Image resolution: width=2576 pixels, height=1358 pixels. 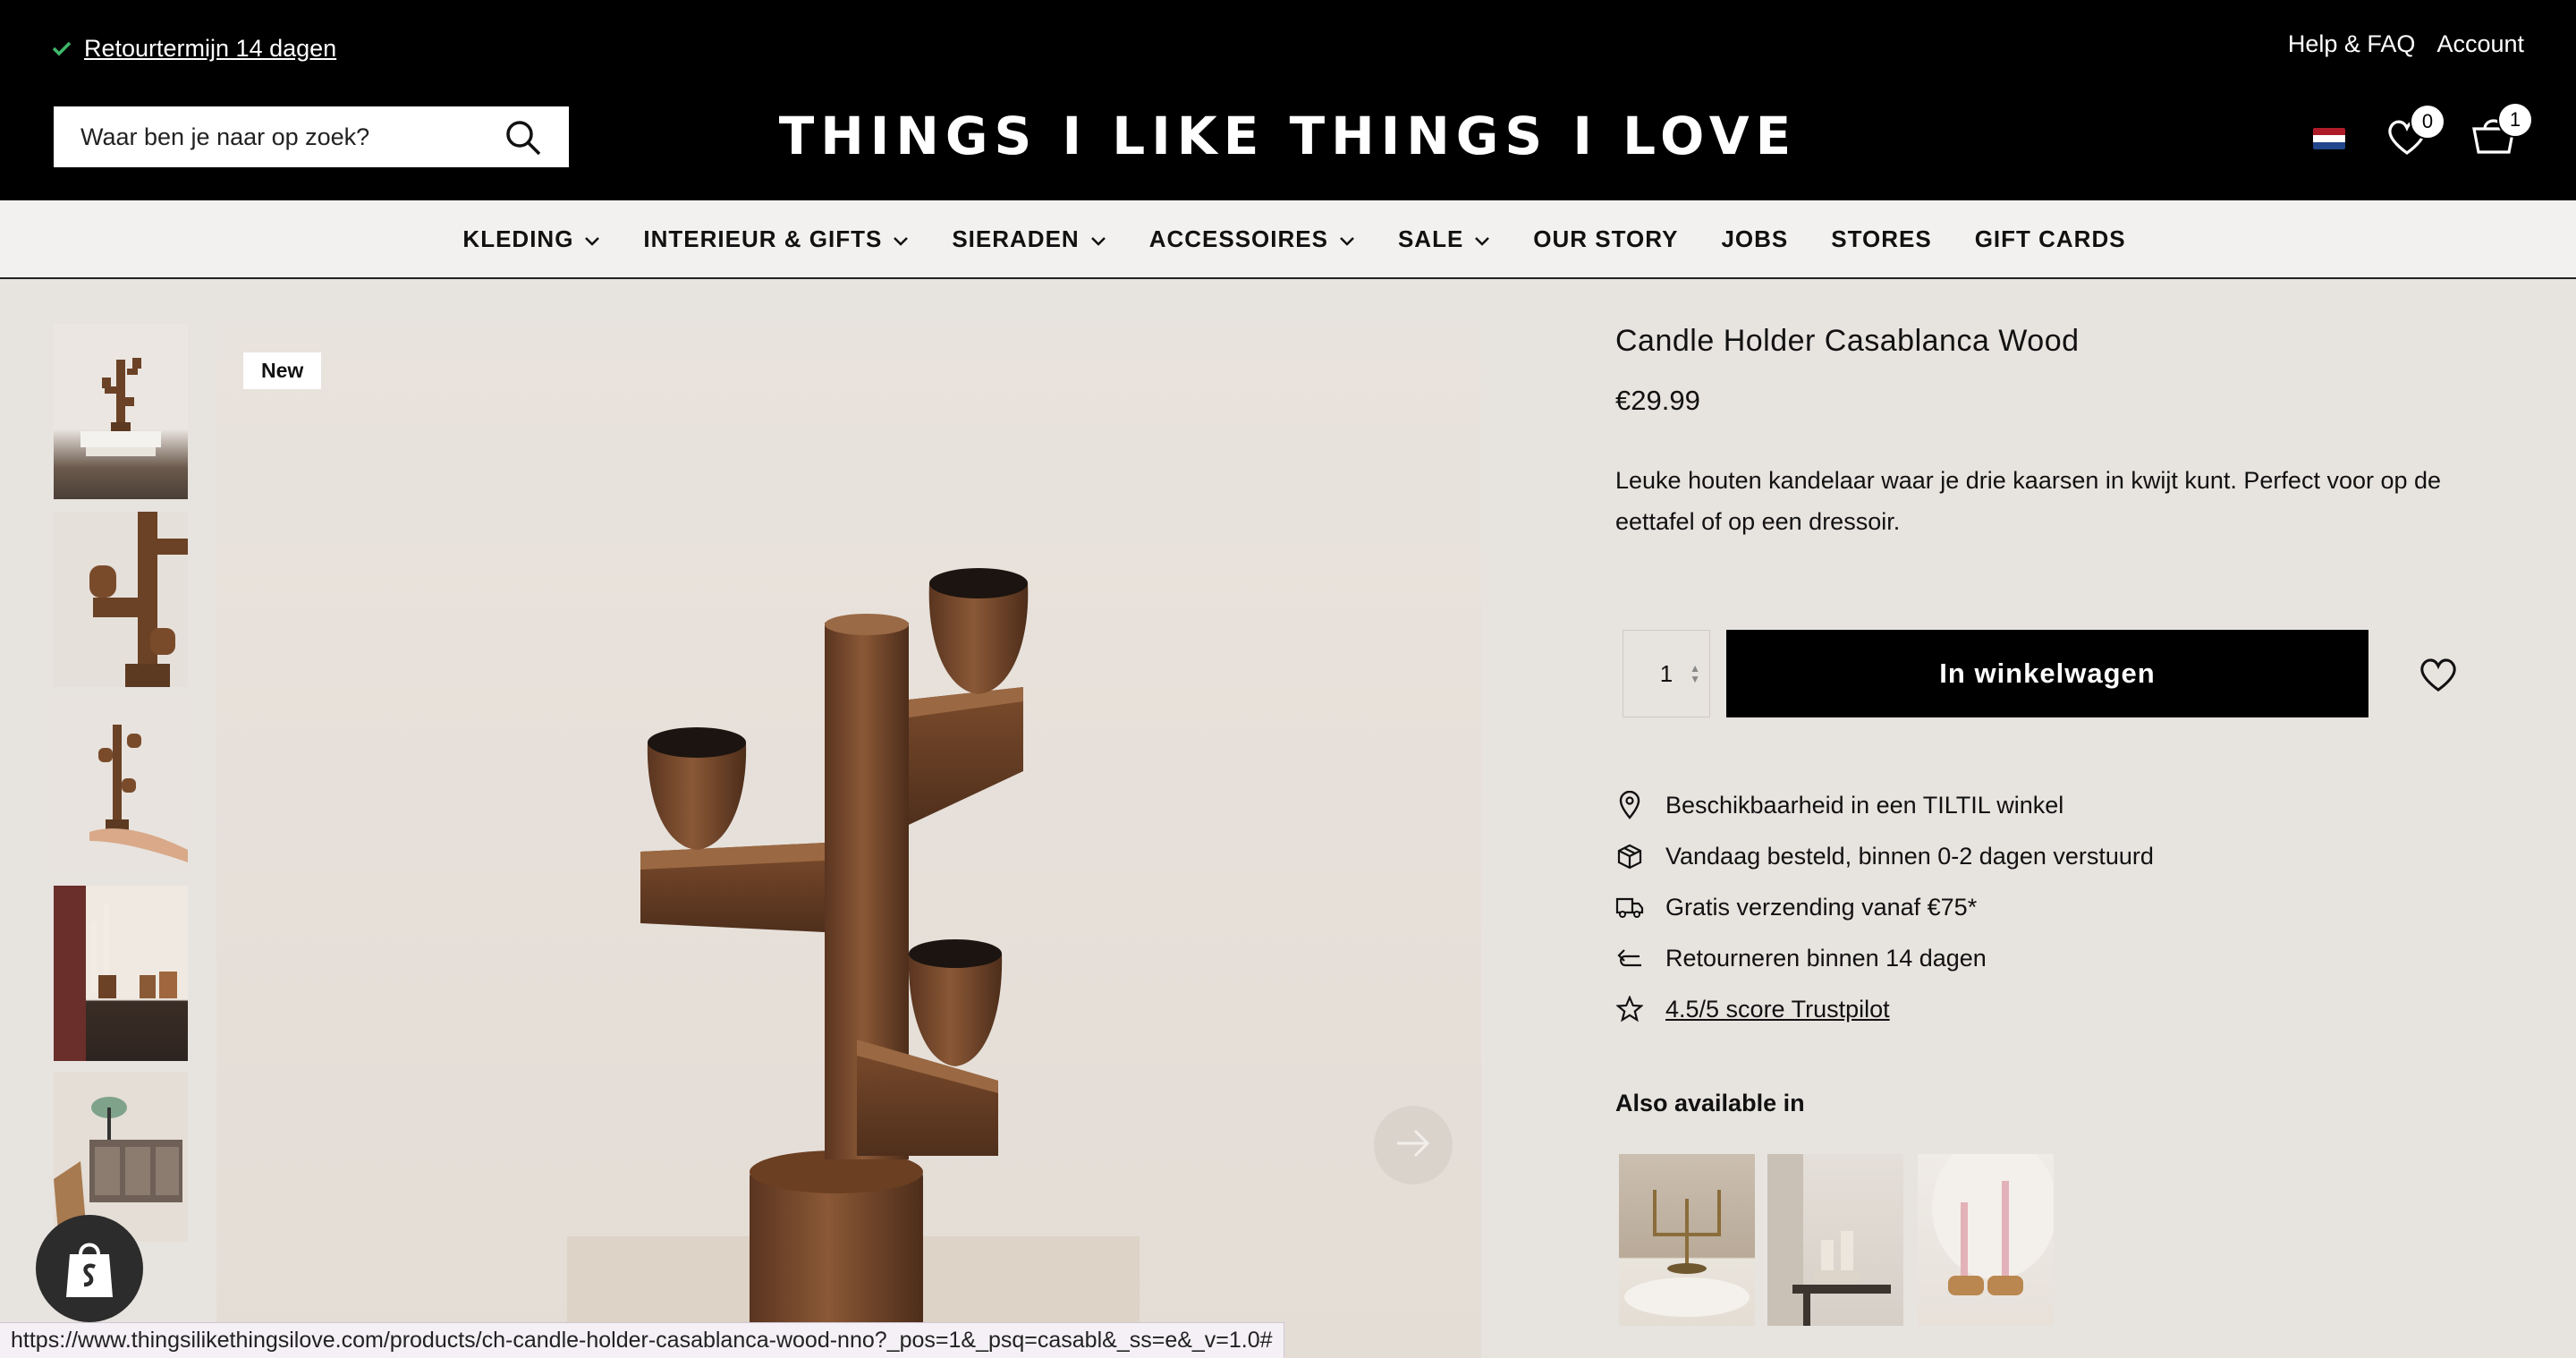 What do you see at coordinates (1864, 805) in the screenshot?
I see `feature-text: Beschikbaarheid in een TILTIL winkel` at bounding box center [1864, 805].